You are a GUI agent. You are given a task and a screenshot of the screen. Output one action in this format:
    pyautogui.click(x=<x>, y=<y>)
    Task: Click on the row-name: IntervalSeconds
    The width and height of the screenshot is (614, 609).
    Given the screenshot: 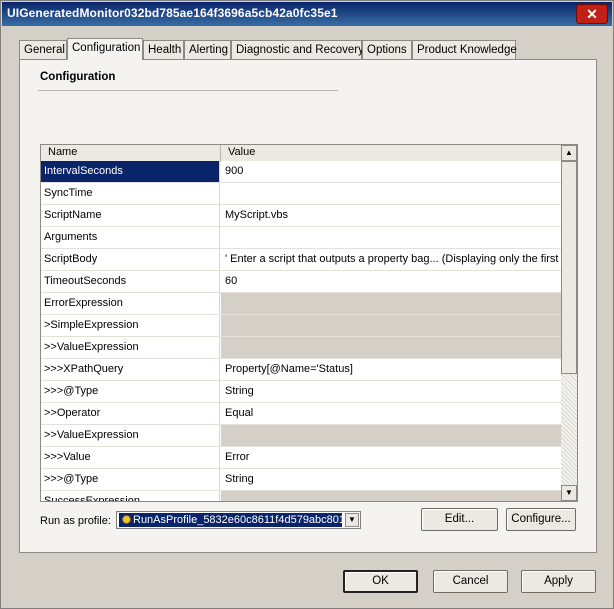 What is the action you would take?
    pyautogui.click(x=130, y=171)
    